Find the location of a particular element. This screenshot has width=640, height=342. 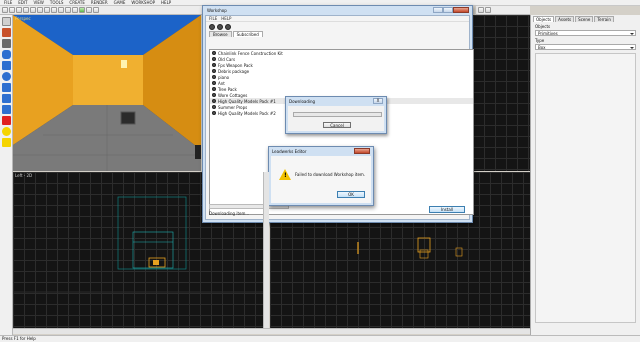

tab-browse: Browse is located at coordinates (220, 34).